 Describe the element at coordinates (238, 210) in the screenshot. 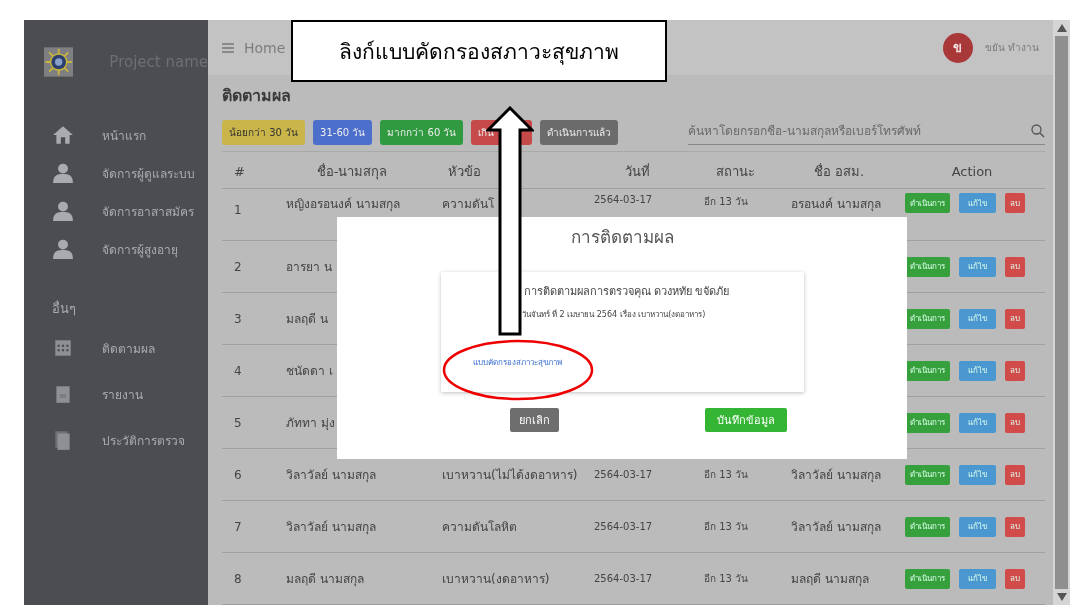

I see `table-cell: 1` at that location.